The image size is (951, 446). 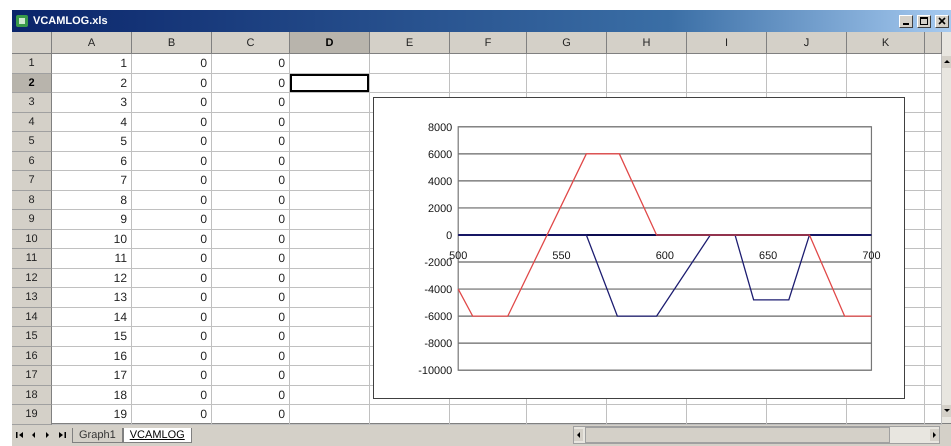 What do you see at coordinates (946, 411) in the screenshot?
I see `scroll-down-icon` at bounding box center [946, 411].